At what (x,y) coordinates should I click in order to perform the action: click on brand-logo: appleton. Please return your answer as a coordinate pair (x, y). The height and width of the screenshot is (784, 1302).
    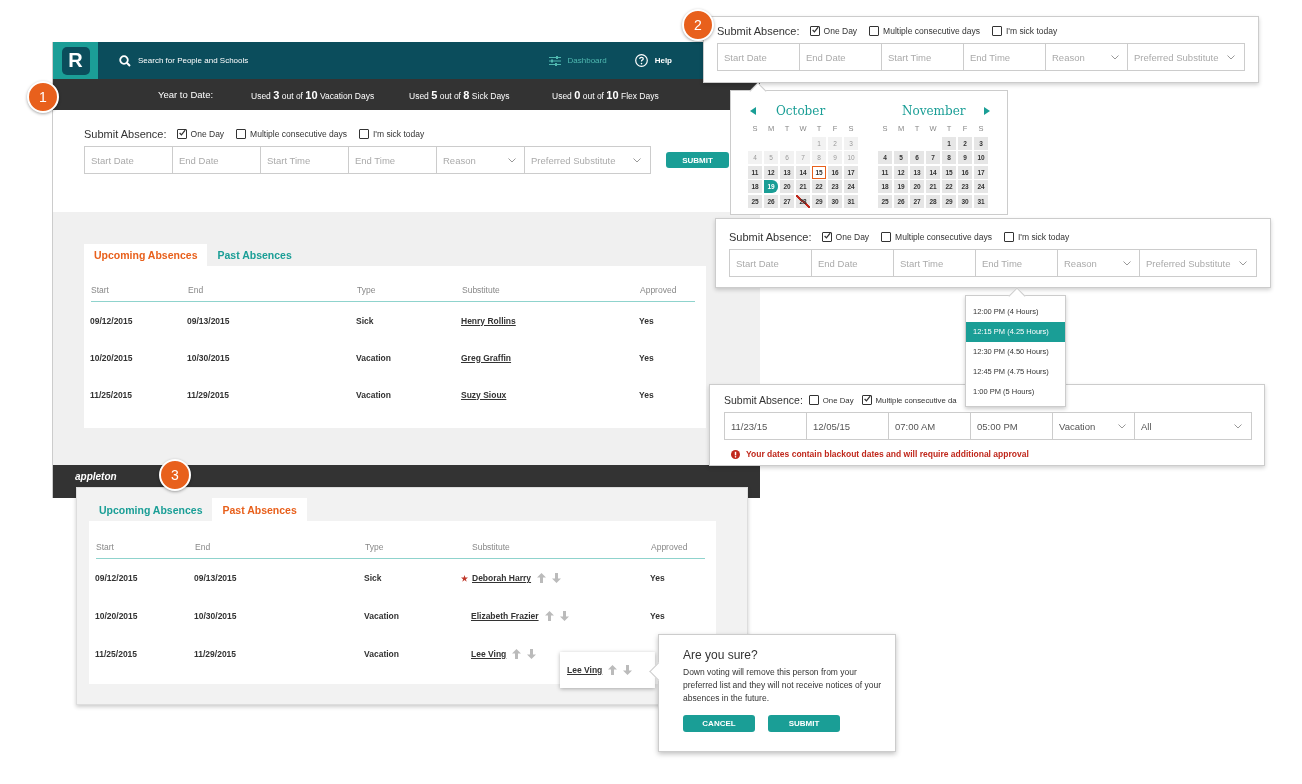
    Looking at the image, I should click on (96, 476).